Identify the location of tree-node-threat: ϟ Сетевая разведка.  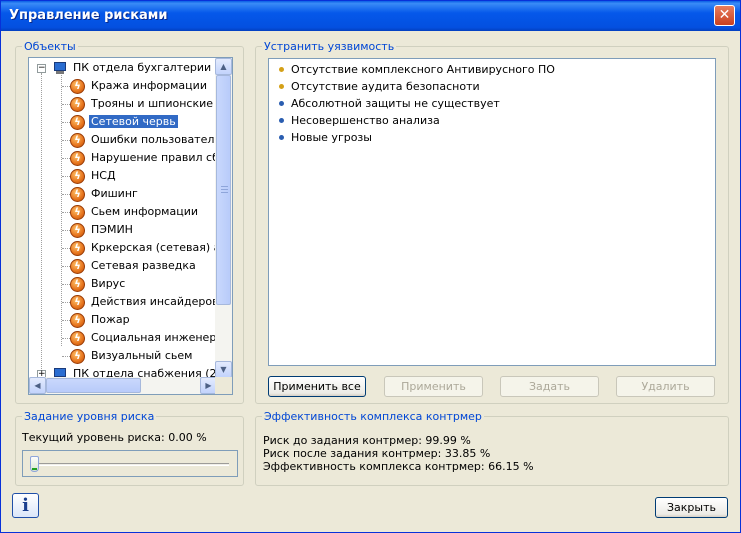
(123, 266).